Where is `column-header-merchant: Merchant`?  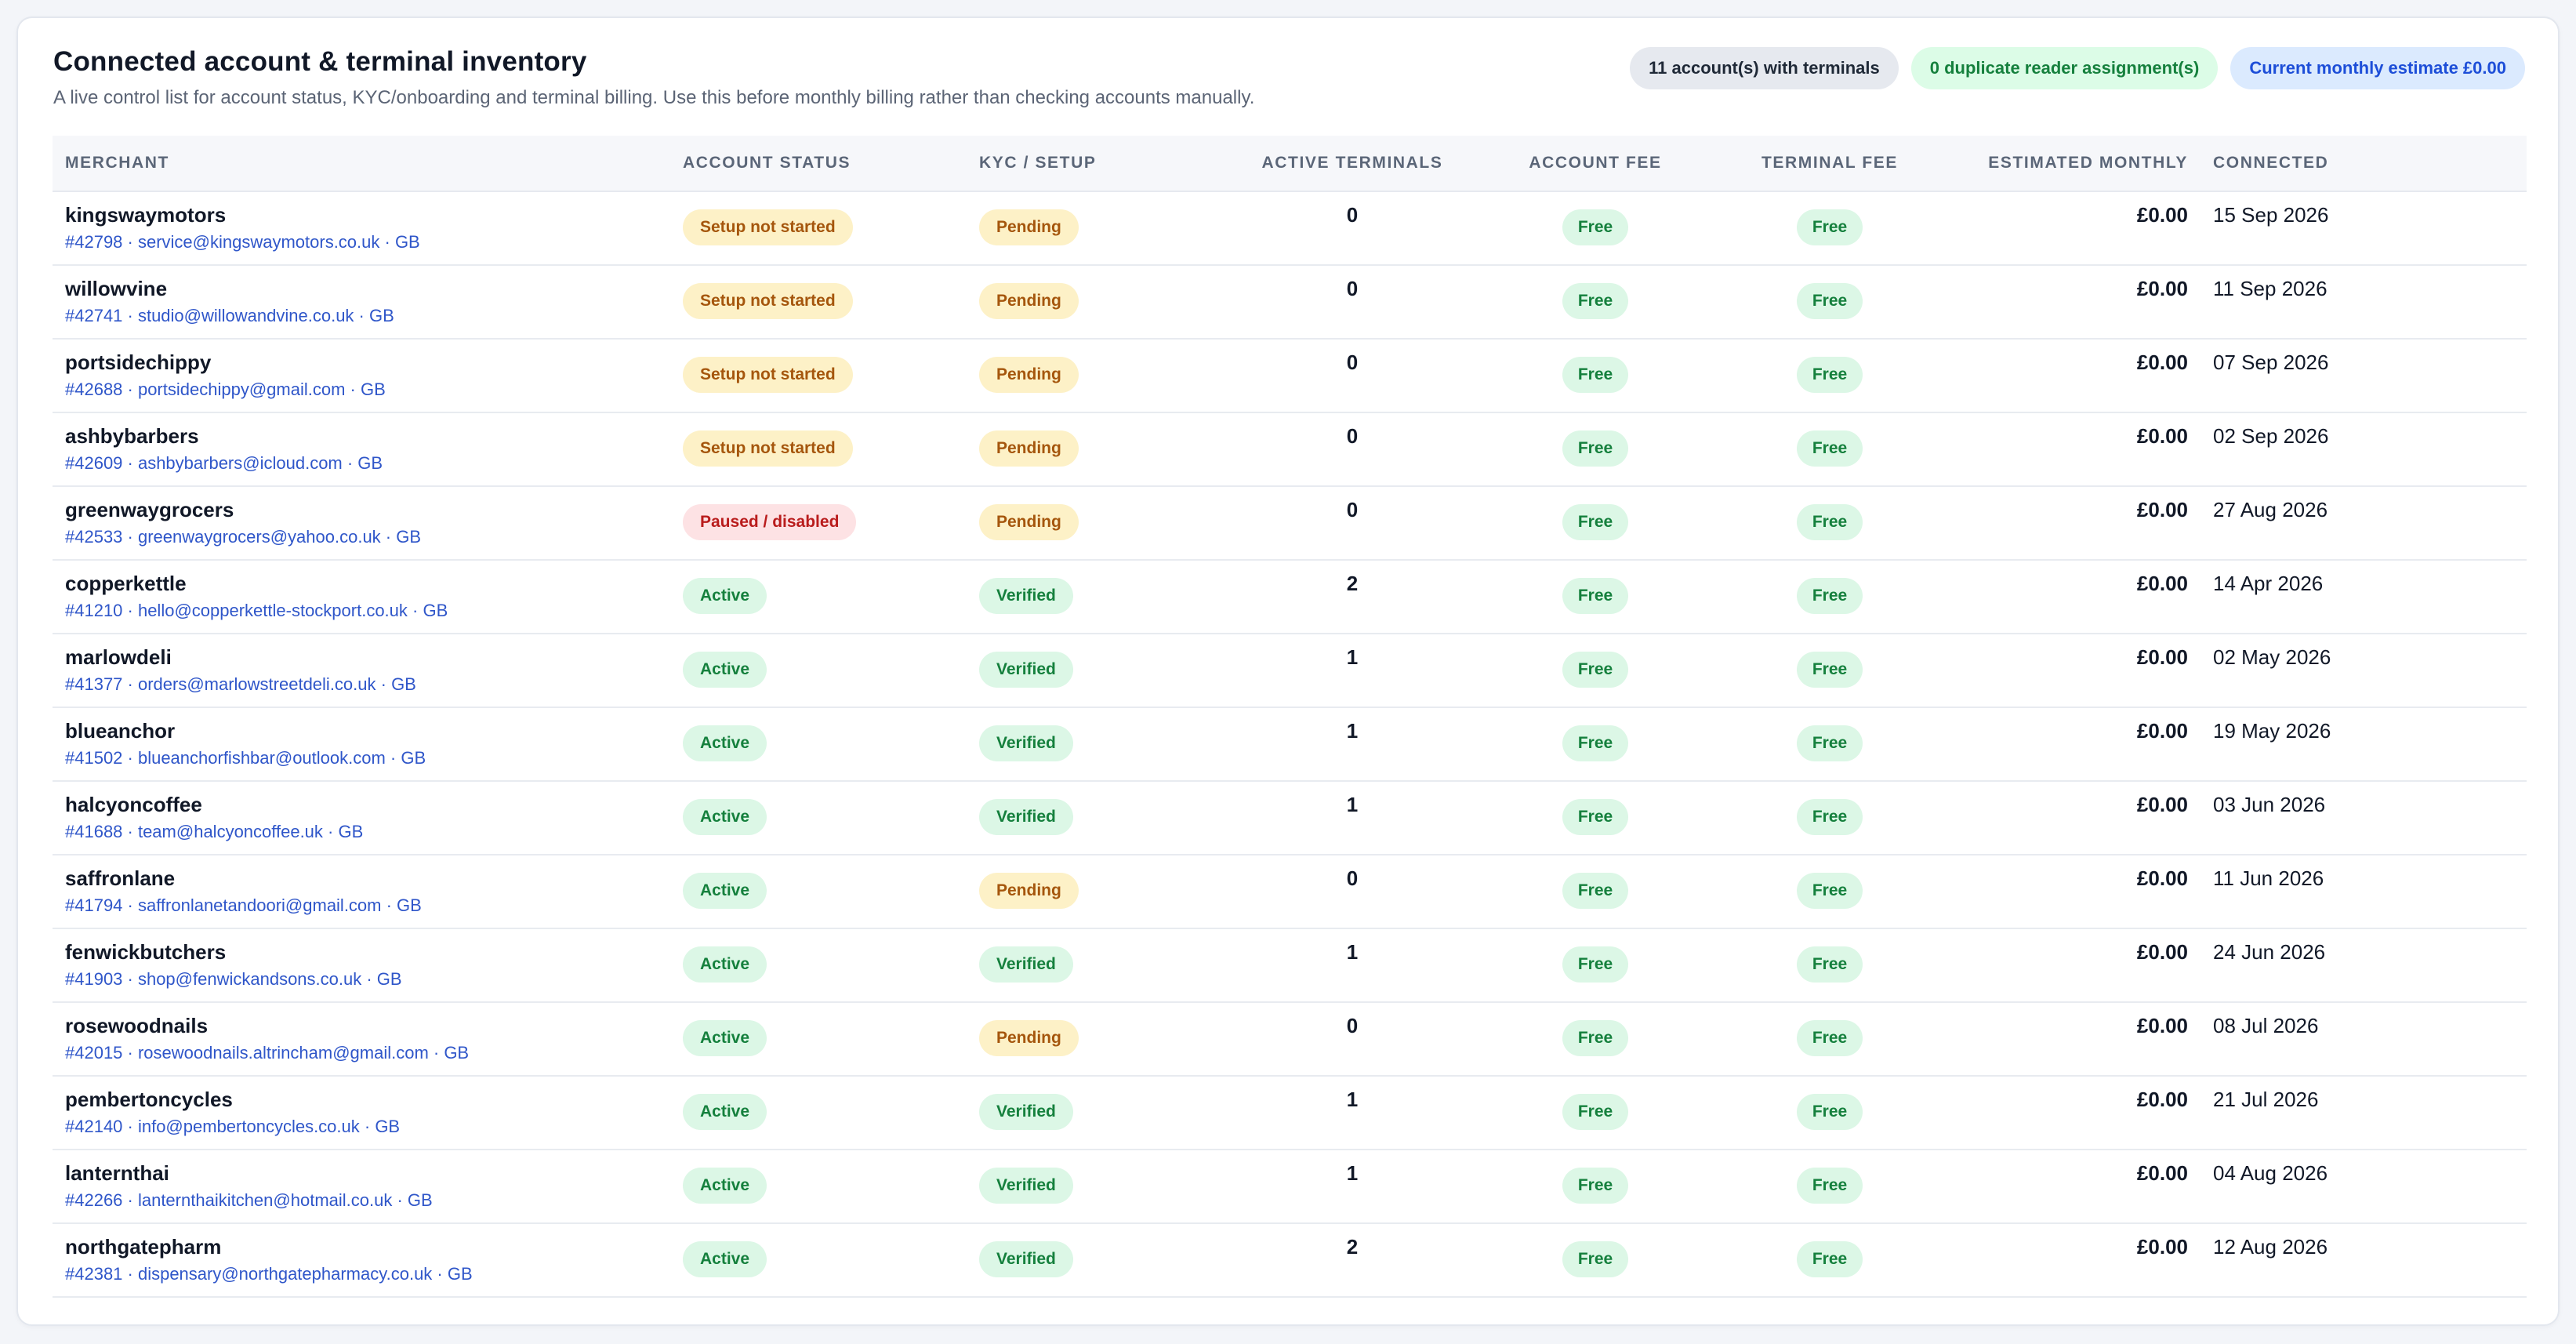
column-header-merchant: Merchant is located at coordinates (368, 164).